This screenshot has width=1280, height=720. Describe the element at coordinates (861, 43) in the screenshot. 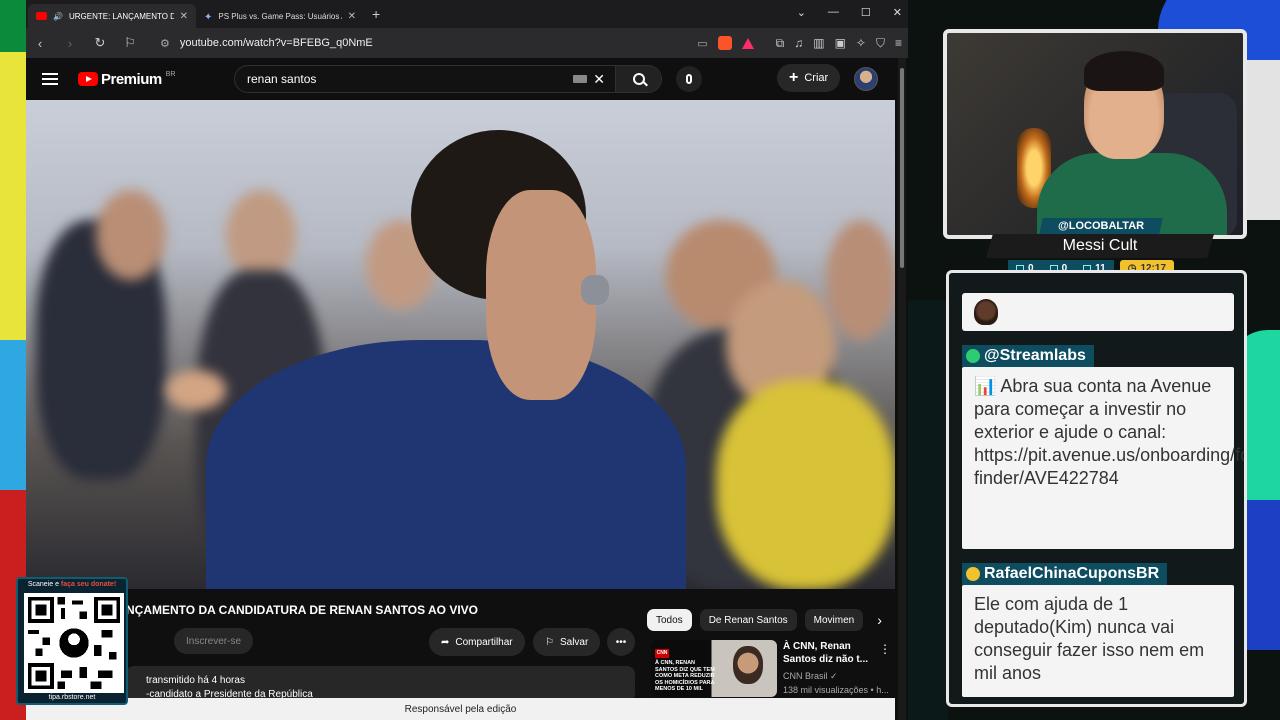

I see `leo-ai-icon: ✧` at that location.